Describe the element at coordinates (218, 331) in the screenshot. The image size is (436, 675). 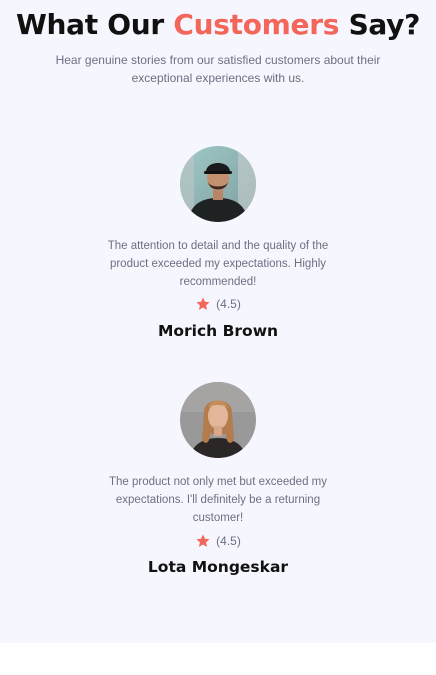
I see `customer-name: Morich Brown` at that location.